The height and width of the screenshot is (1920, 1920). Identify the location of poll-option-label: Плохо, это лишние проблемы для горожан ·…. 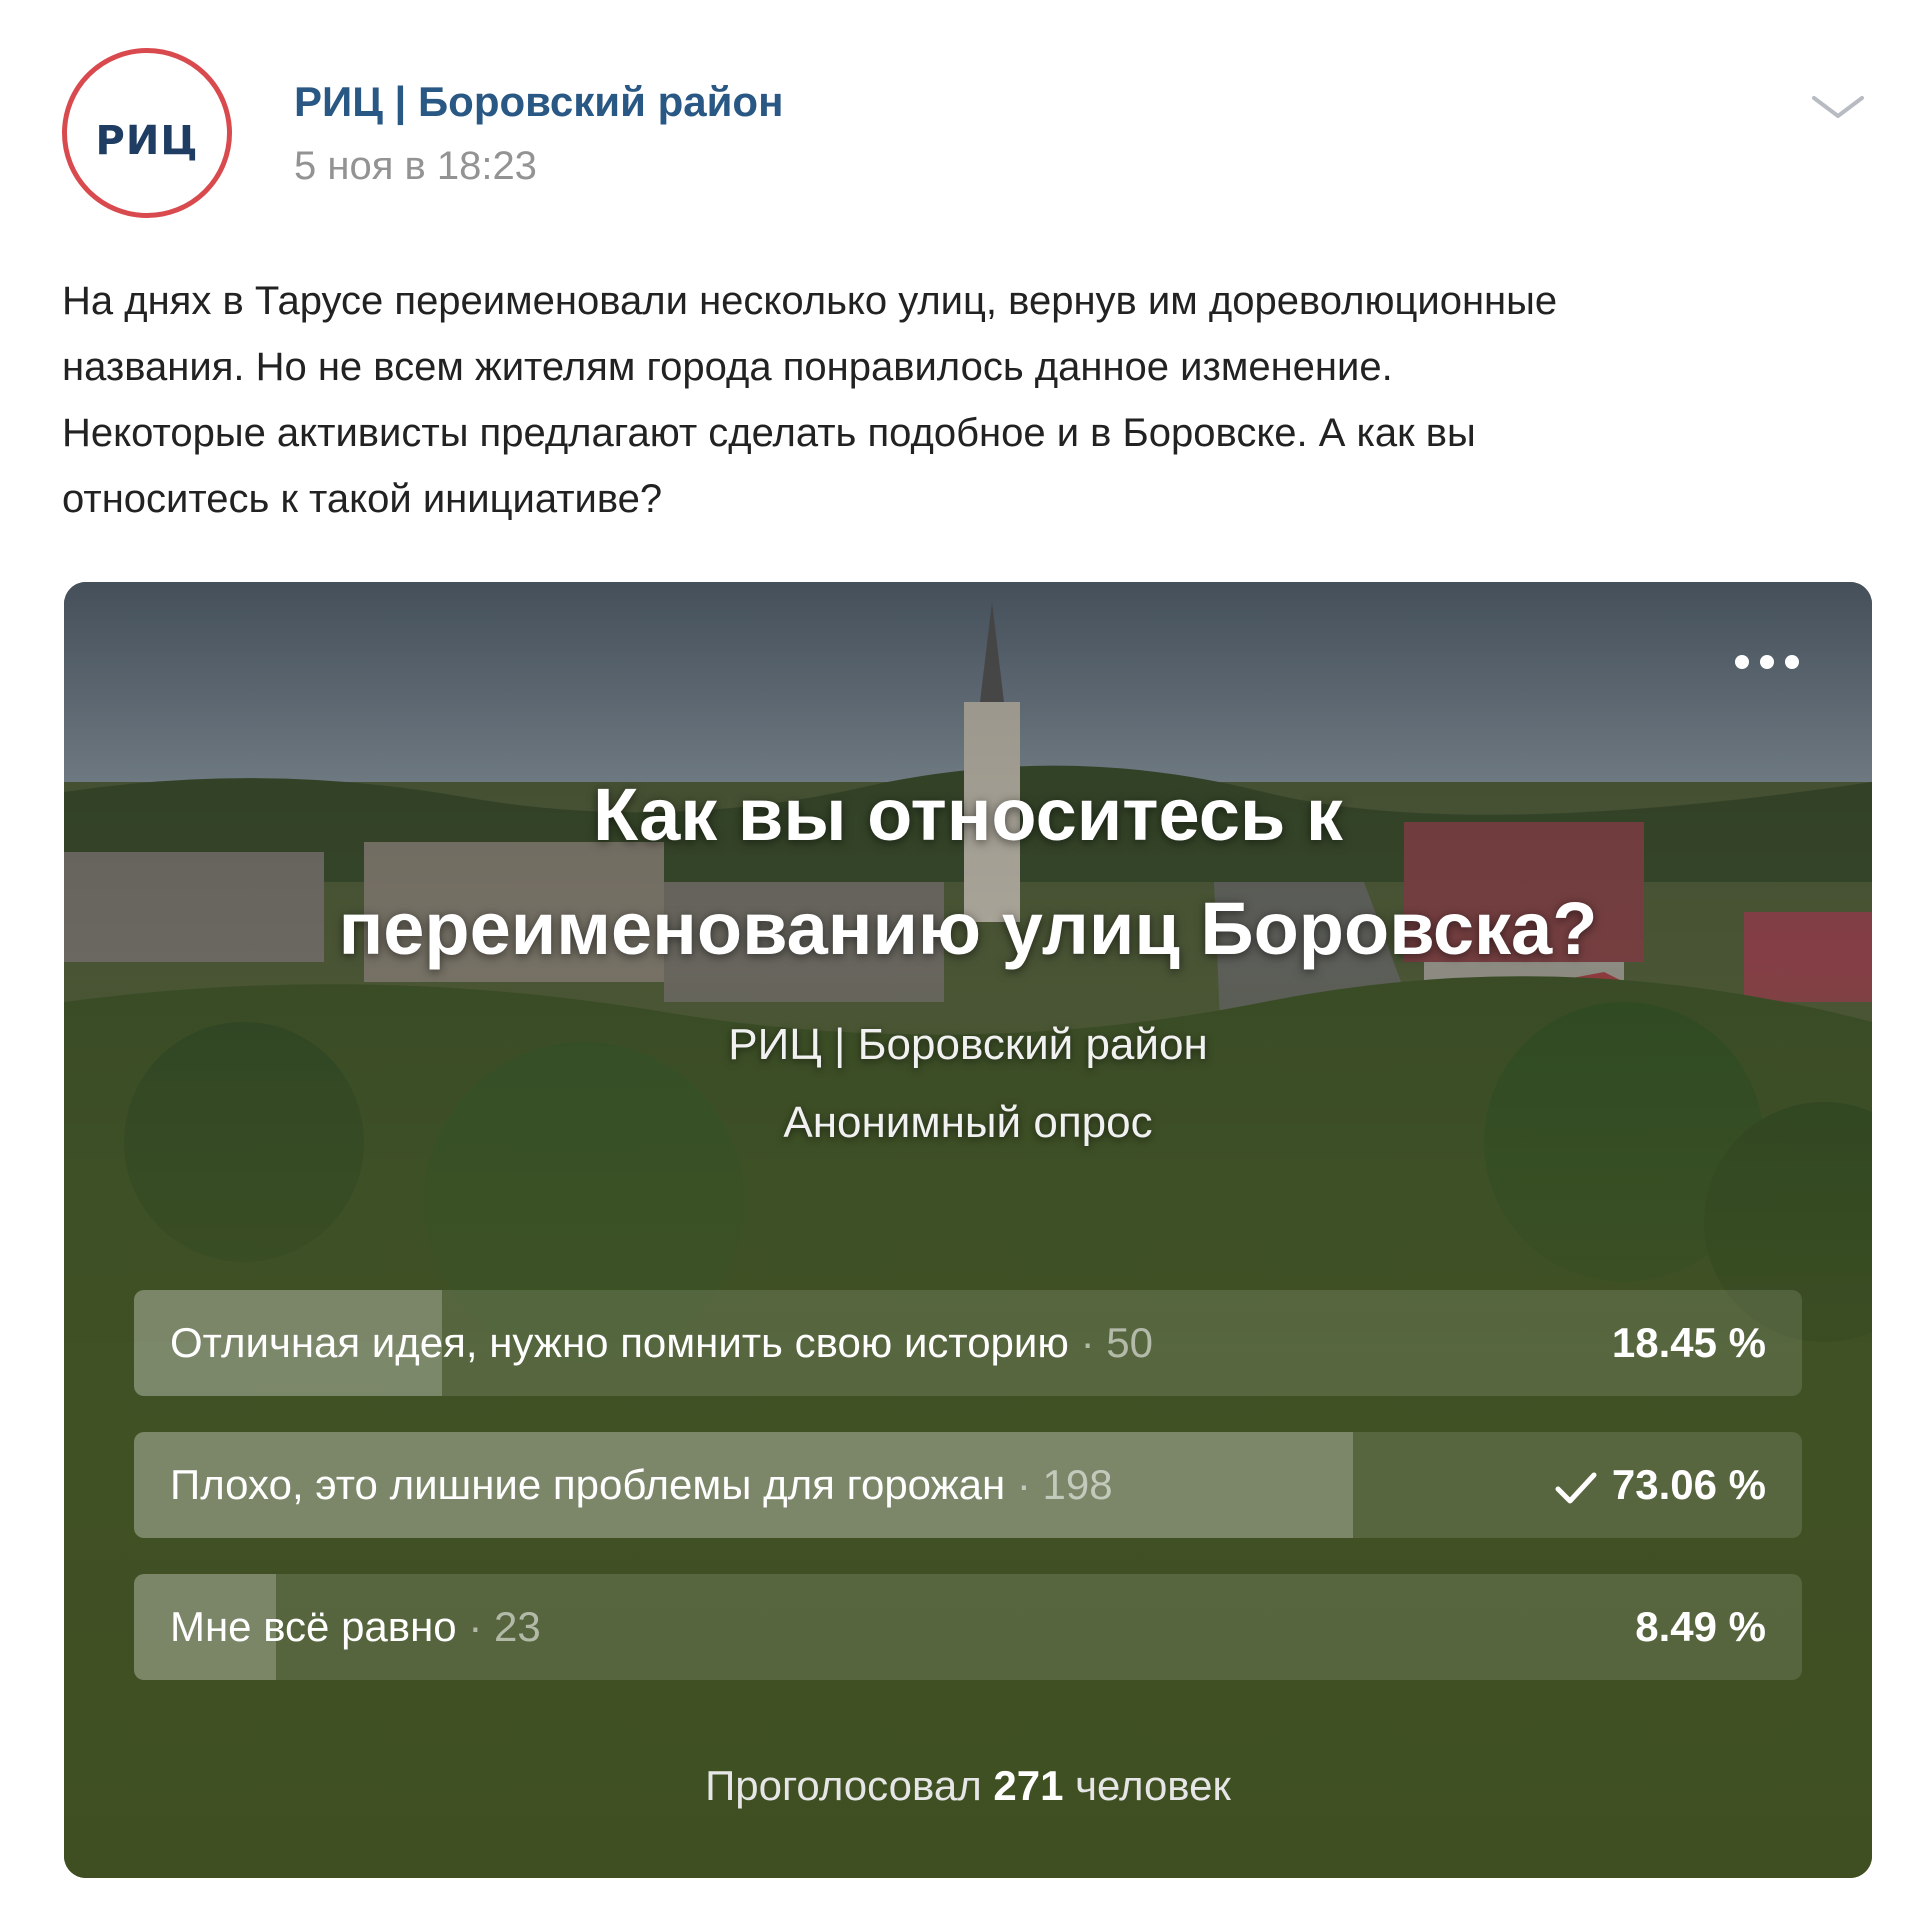
(641, 1485).